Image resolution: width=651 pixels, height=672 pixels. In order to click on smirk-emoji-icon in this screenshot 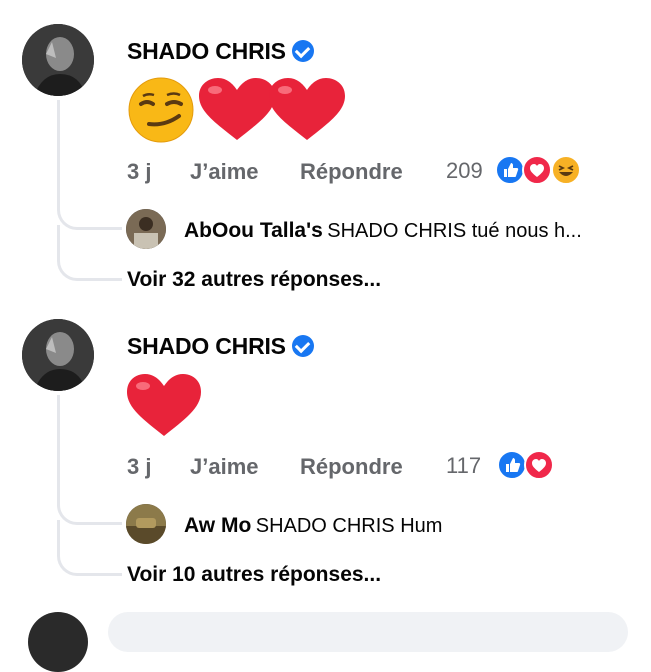, I will do `click(161, 110)`.